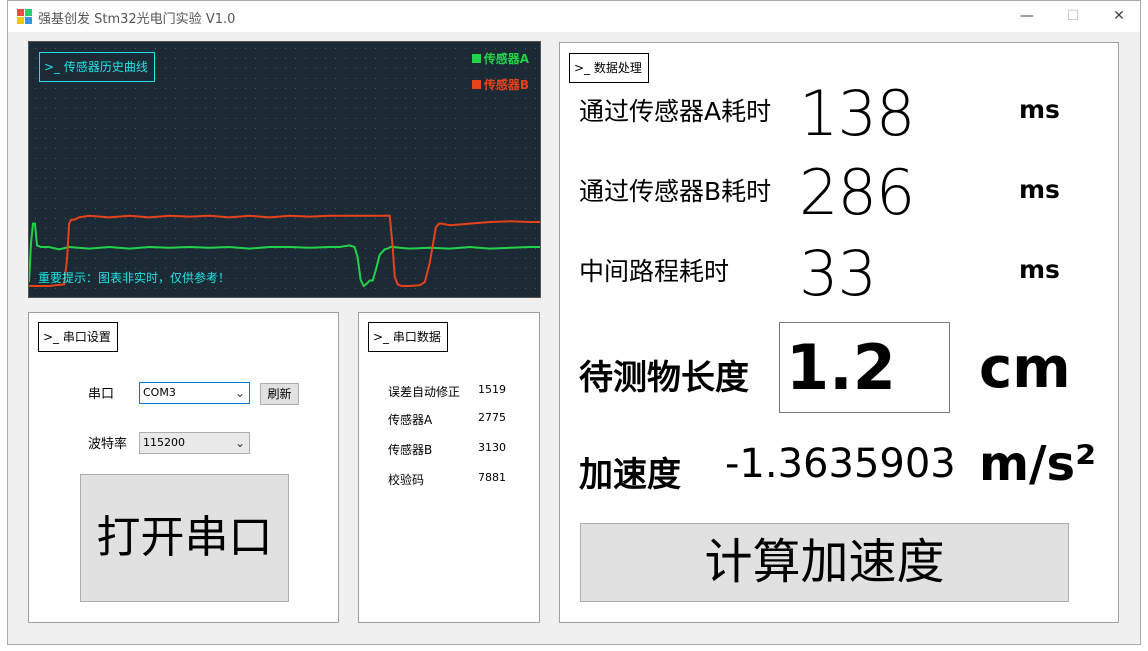 The image size is (1148, 651). Describe the element at coordinates (824, 562) in the screenshot. I see `compute-acceleration-button: 计算加速度` at that location.